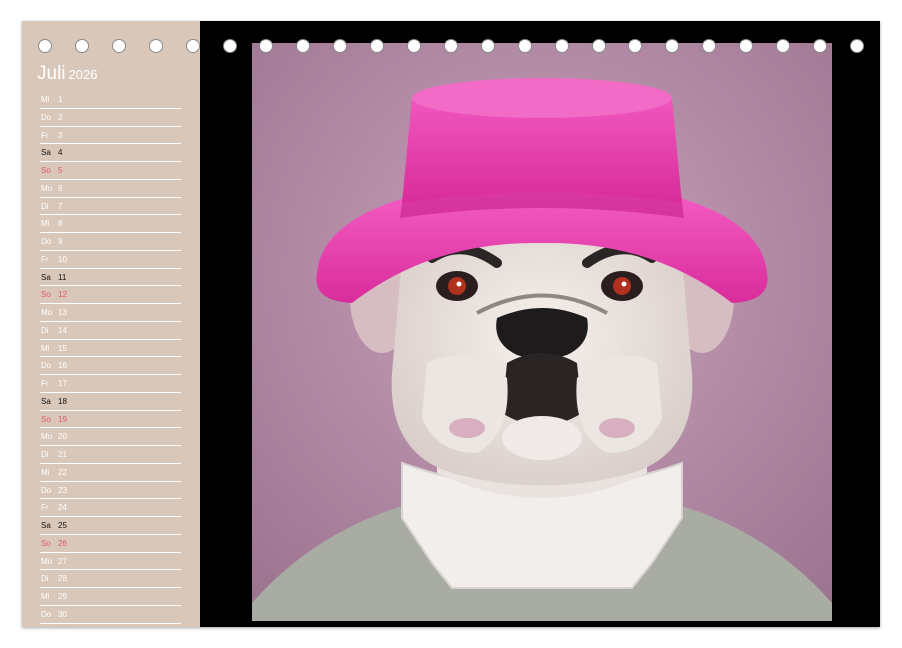 This screenshot has width=902, height=648. What do you see at coordinates (62, 401) in the screenshot?
I see `day-number: 18` at bounding box center [62, 401].